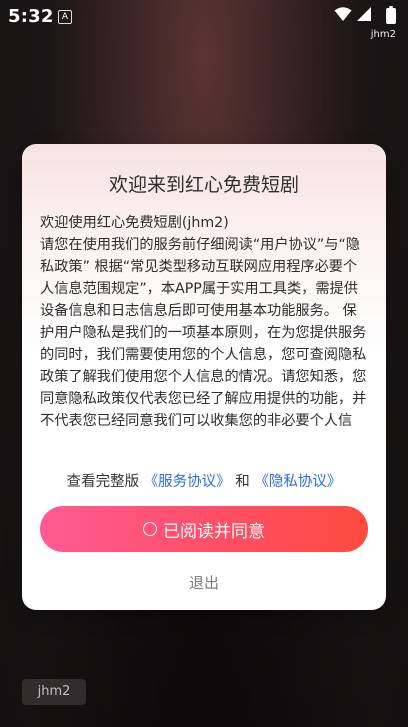  I want to click on watermark-label: jhm2, so click(54, 692).